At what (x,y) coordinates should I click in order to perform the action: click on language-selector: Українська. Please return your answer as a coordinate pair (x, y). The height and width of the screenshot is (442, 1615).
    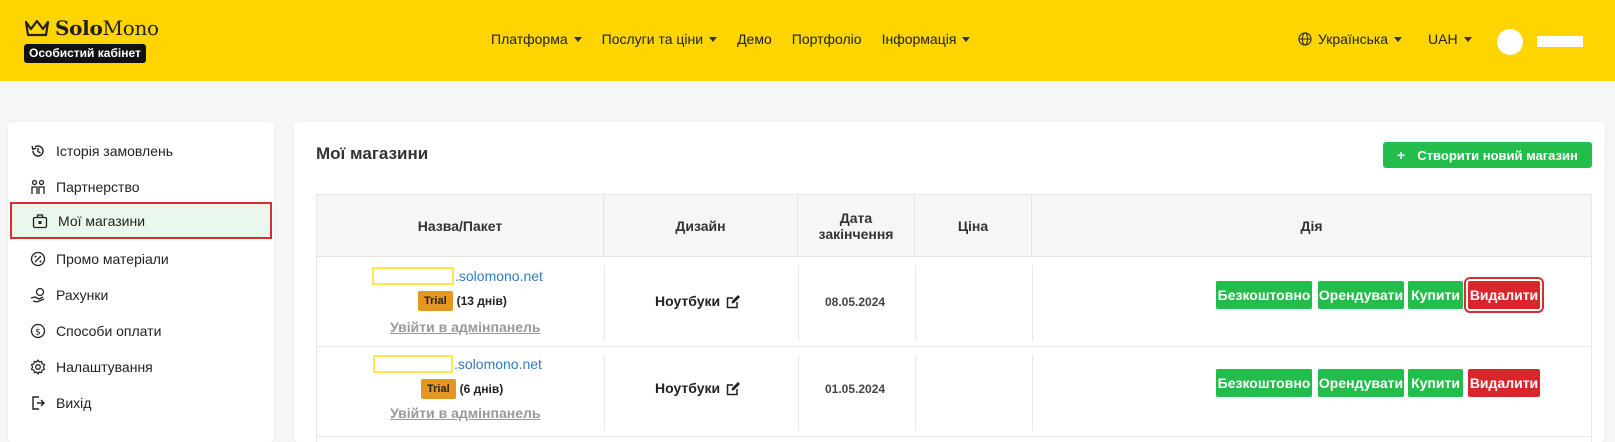
    Looking at the image, I should click on (1350, 39).